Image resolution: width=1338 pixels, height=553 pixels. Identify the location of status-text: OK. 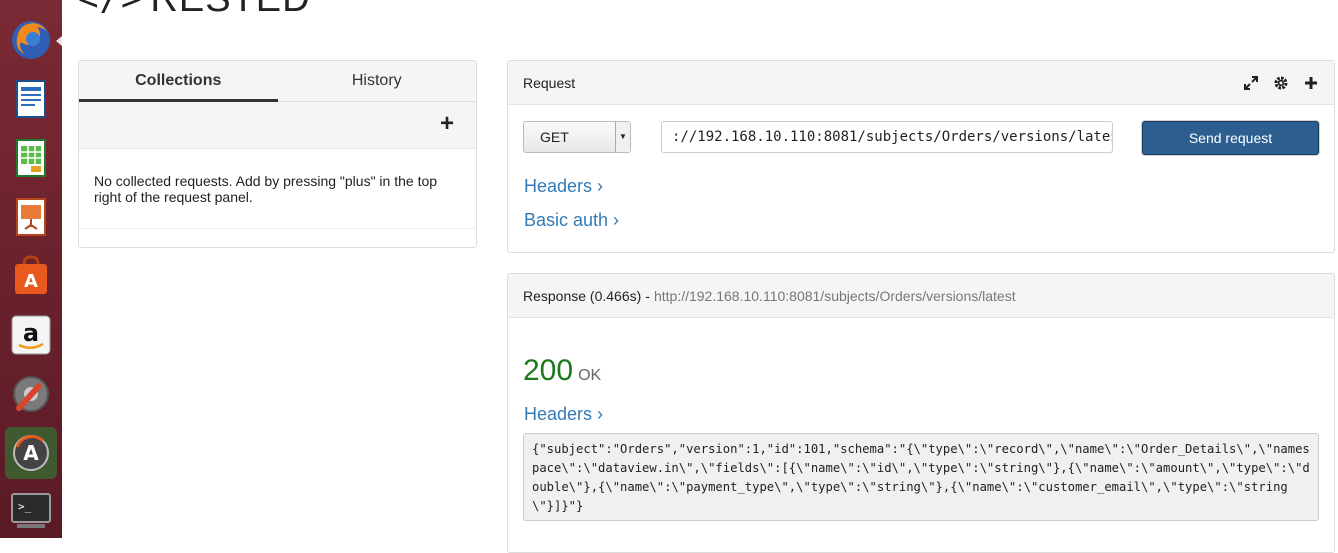
(590, 375).